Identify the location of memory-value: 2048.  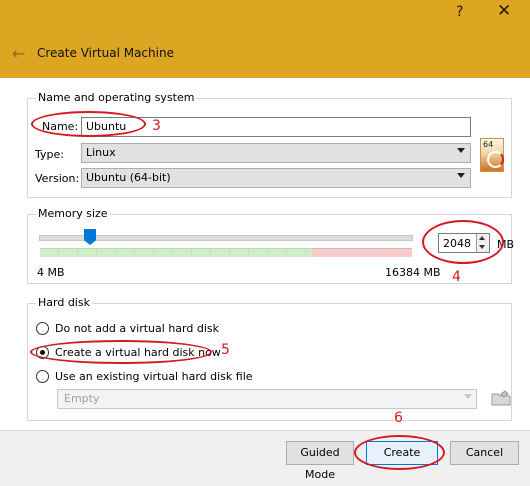
(457, 243).